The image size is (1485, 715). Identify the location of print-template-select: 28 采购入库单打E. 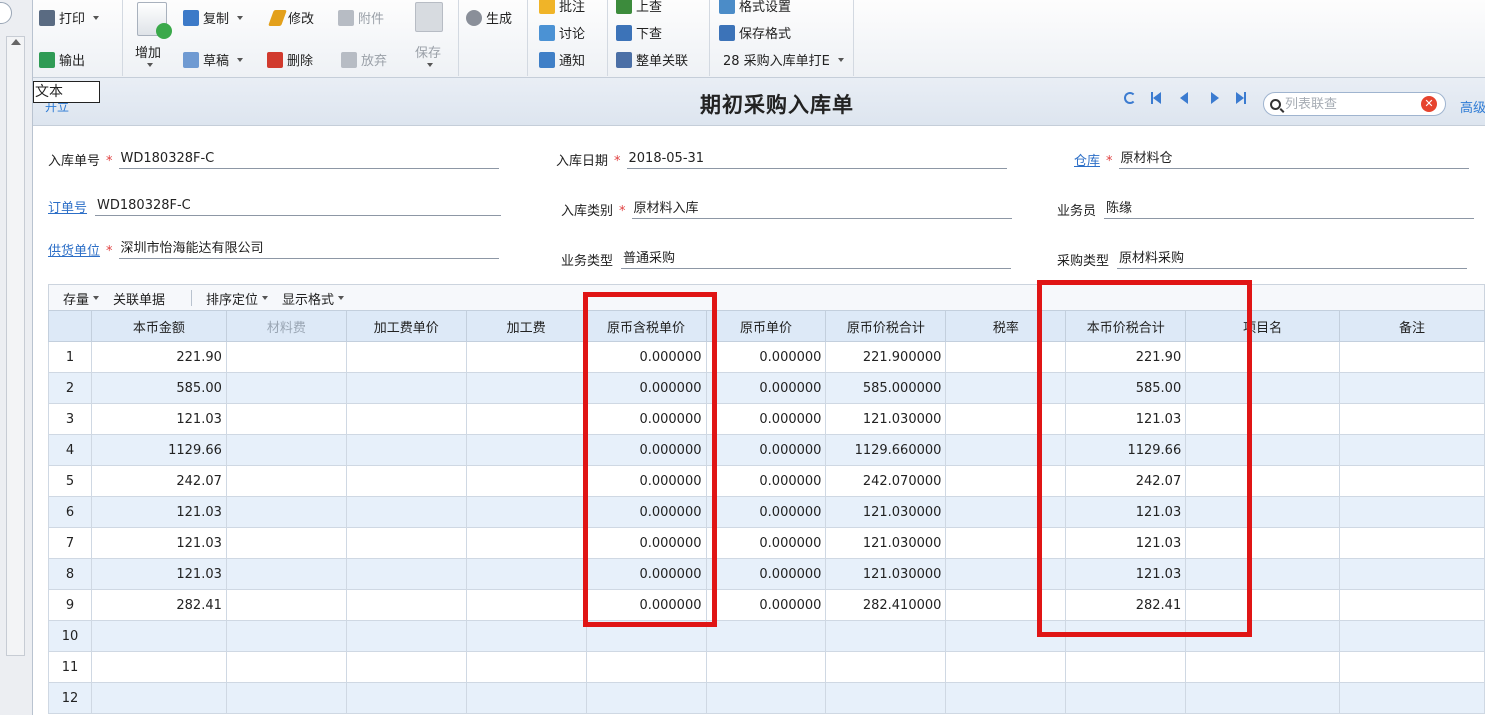
(783, 59).